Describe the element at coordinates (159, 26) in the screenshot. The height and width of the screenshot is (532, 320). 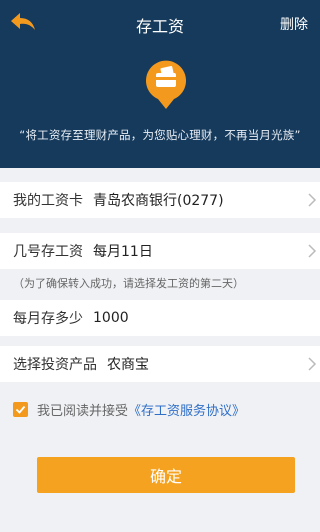
I see `page-title: 存工资` at that location.